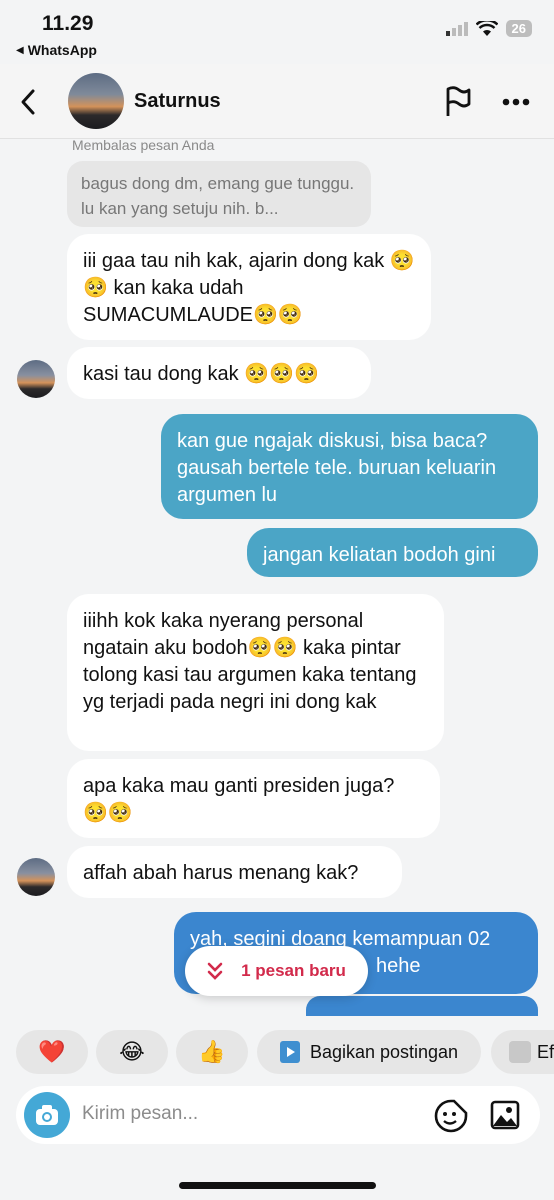  I want to click on new-messages-label: 1 pesan baru, so click(293, 970).